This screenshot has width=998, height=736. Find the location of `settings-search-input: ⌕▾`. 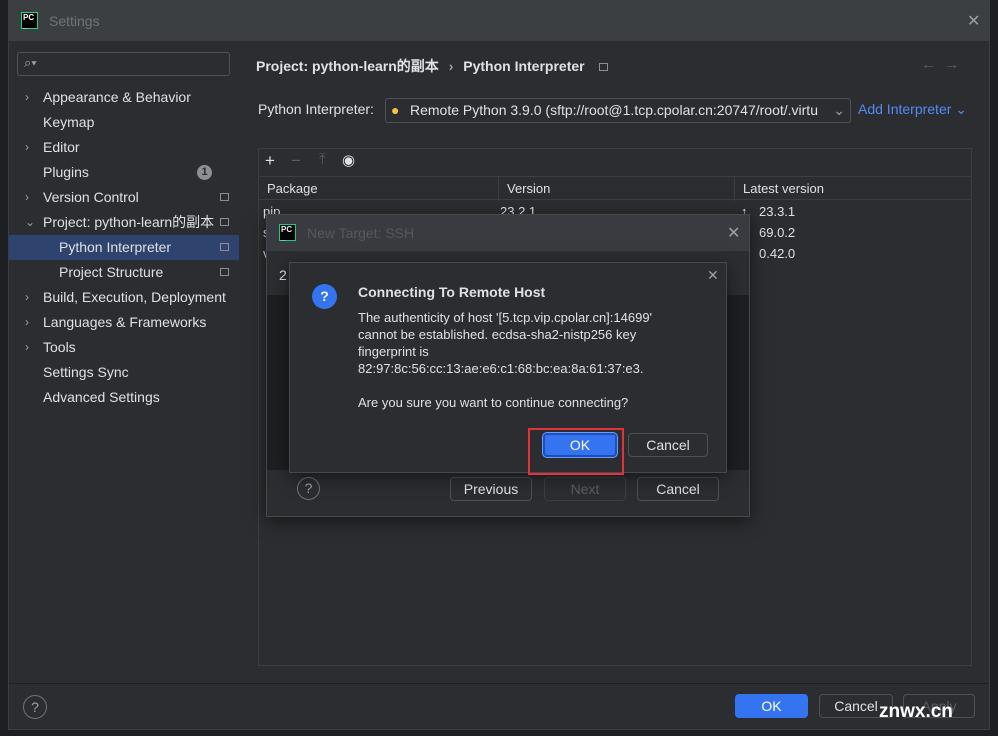

settings-search-input: ⌕▾ is located at coordinates (123, 64).